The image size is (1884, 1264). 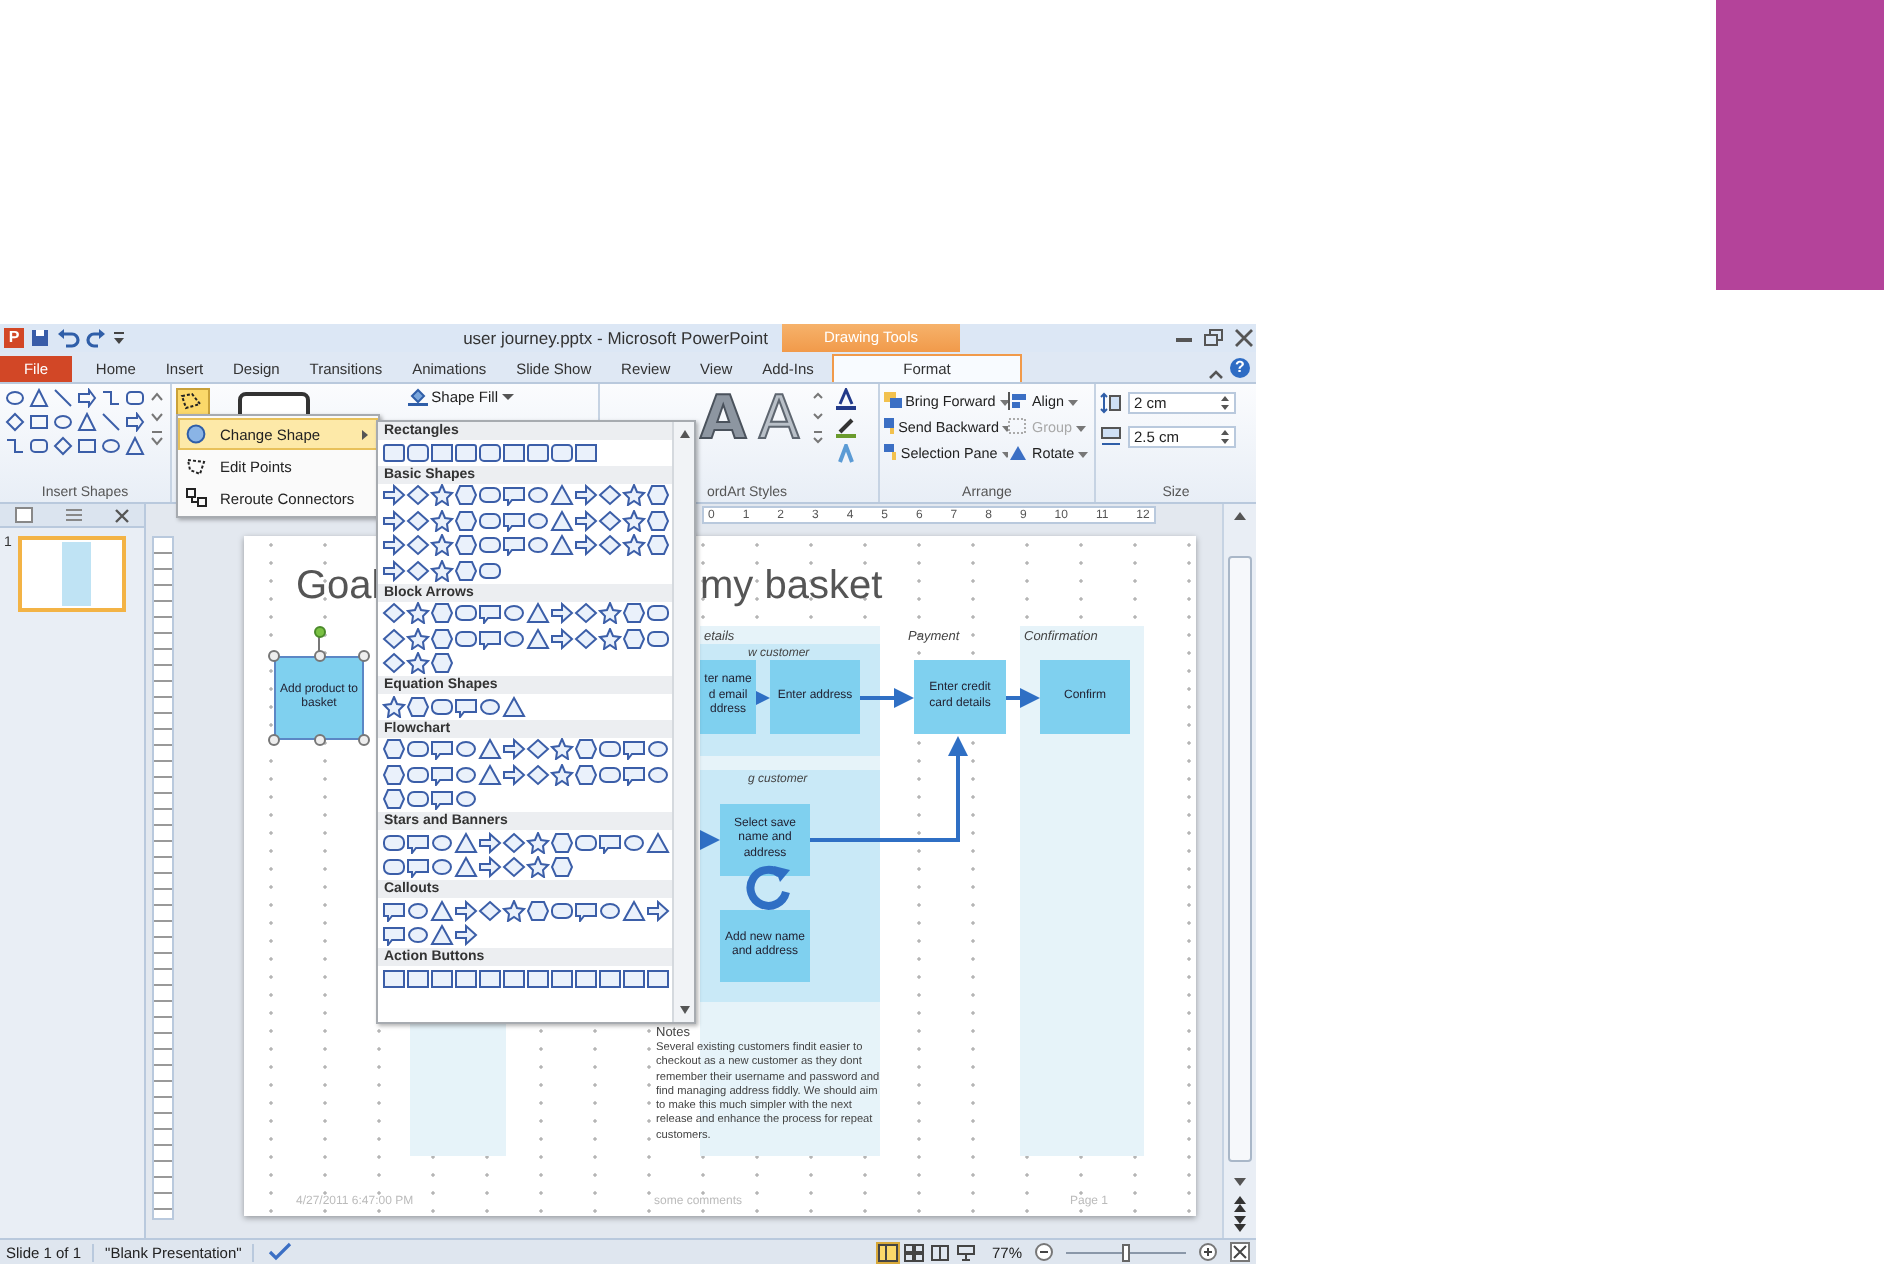 What do you see at coordinates (791, 587) in the screenshot?
I see `slide-title: my basket` at bounding box center [791, 587].